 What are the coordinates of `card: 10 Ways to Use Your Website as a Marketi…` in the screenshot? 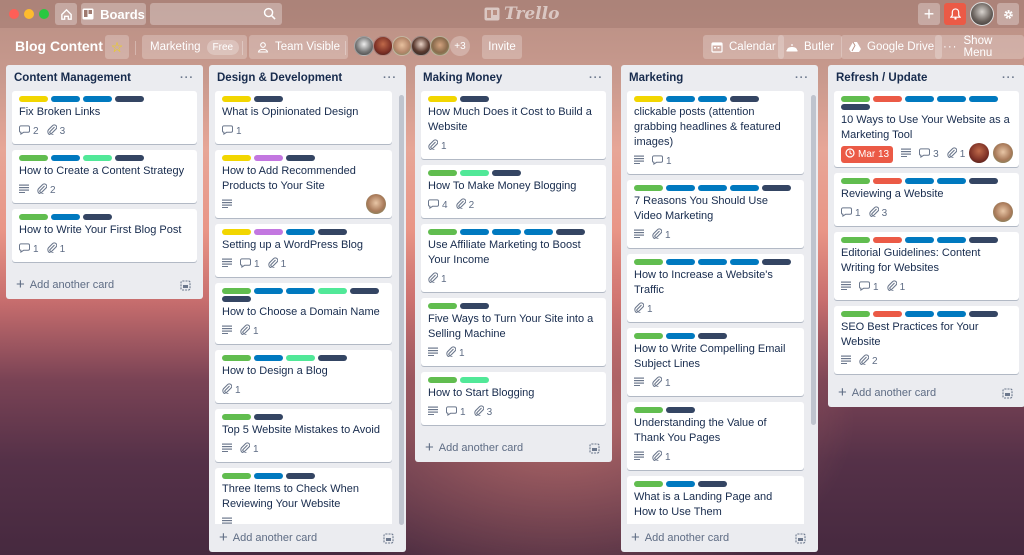 It's located at (926, 129).